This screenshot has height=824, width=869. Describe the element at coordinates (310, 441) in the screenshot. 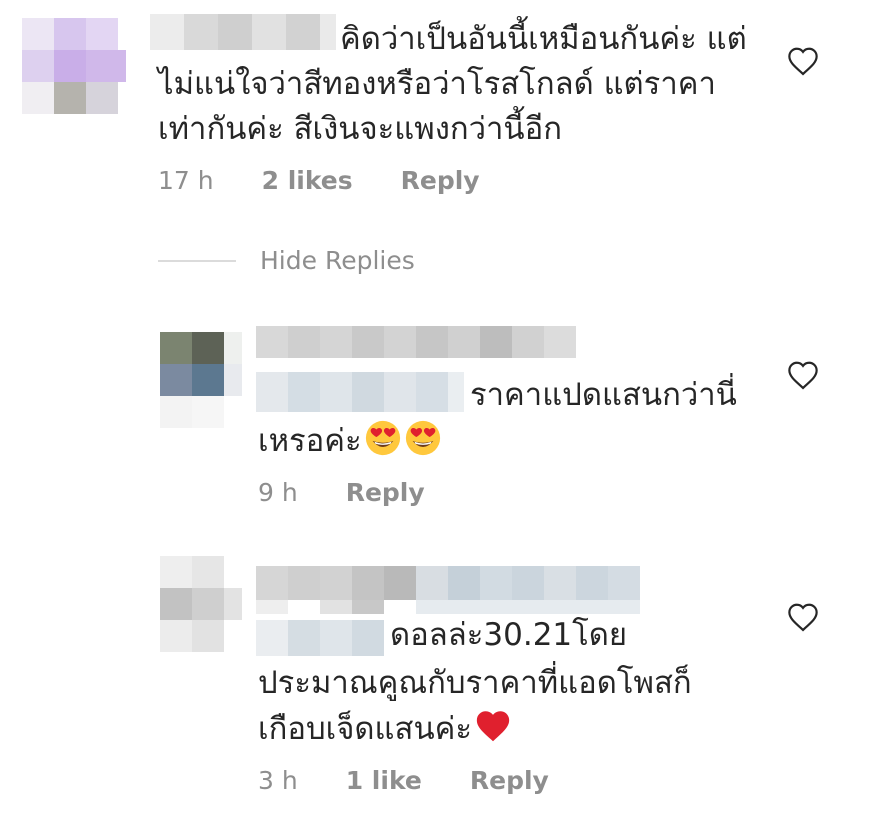

I see `reply-text: เหรอค่ะ` at that location.